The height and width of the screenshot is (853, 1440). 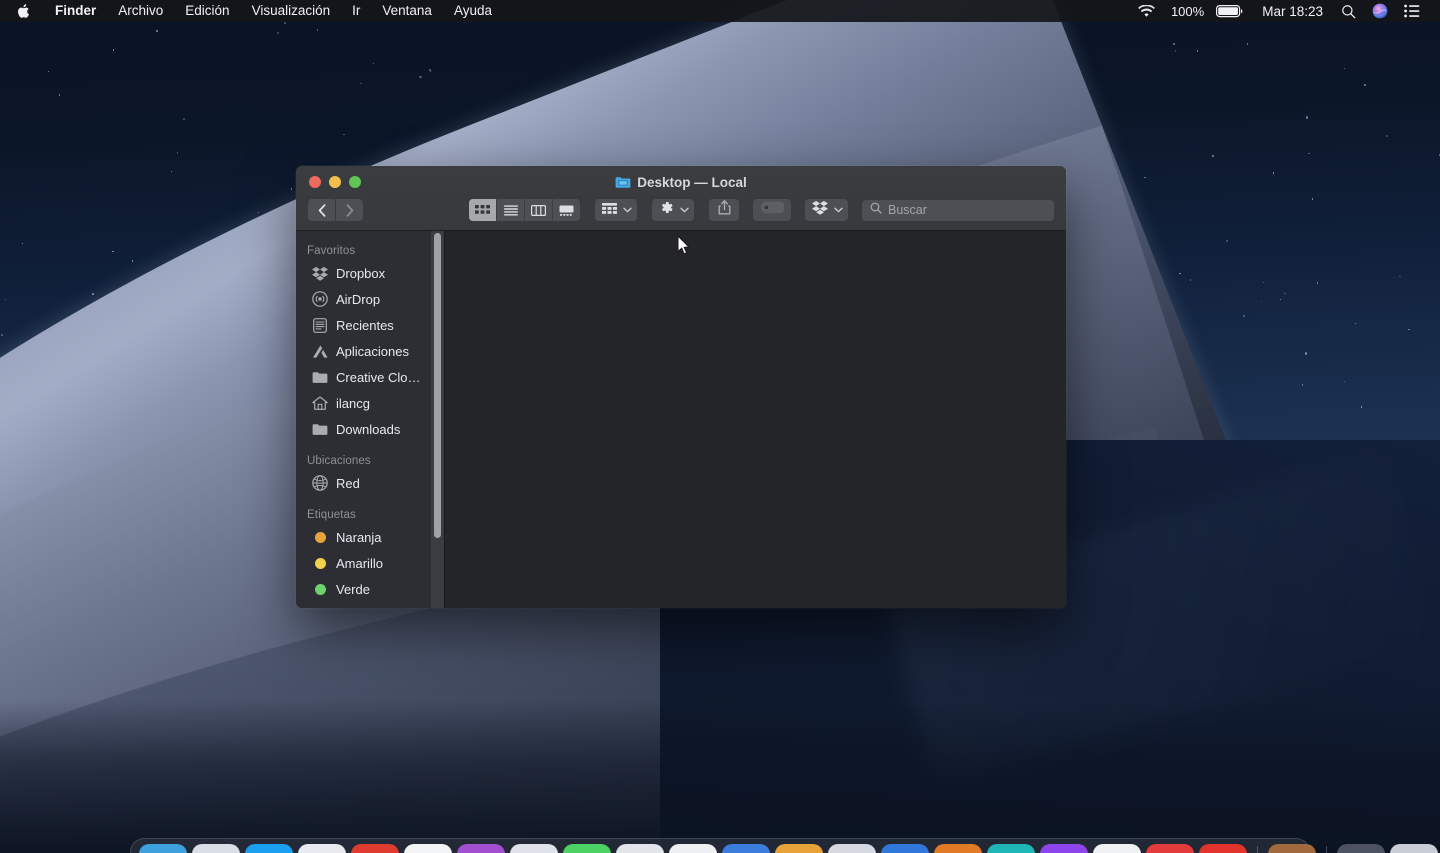 What do you see at coordinates (370, 589) in the screenshot?
I see `sidebar-item-tag-verde: Verde` at bounding box center [370, 589].